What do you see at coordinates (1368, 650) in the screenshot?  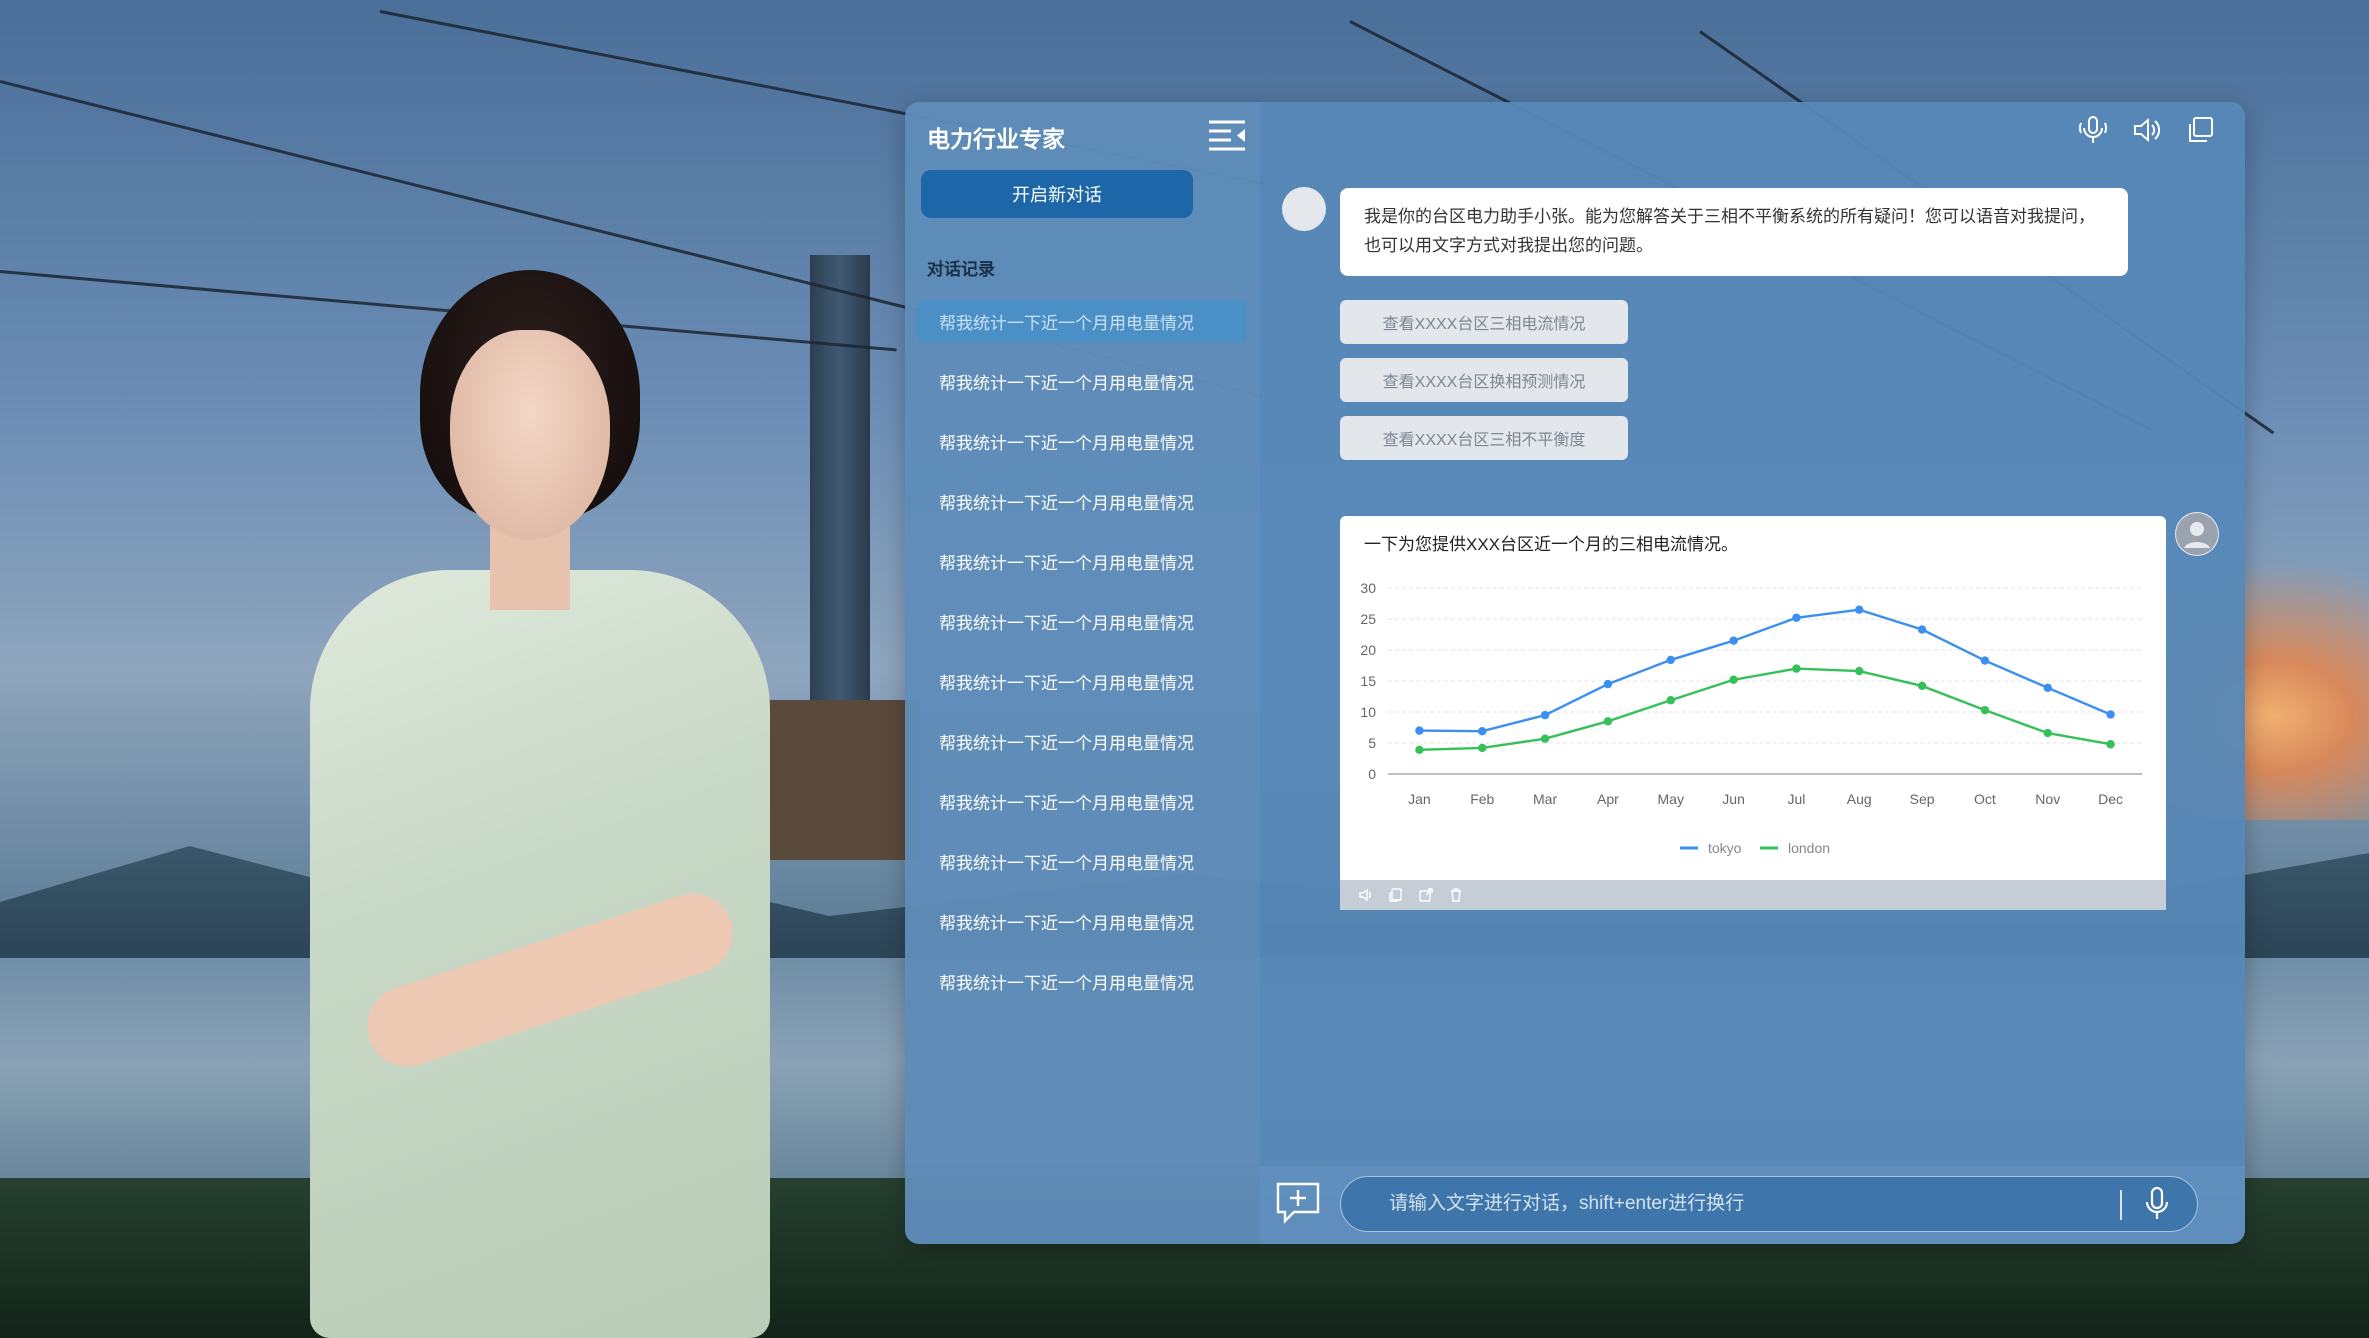 I see `y-tick-label: 20` at bounding box center [1368, 650].